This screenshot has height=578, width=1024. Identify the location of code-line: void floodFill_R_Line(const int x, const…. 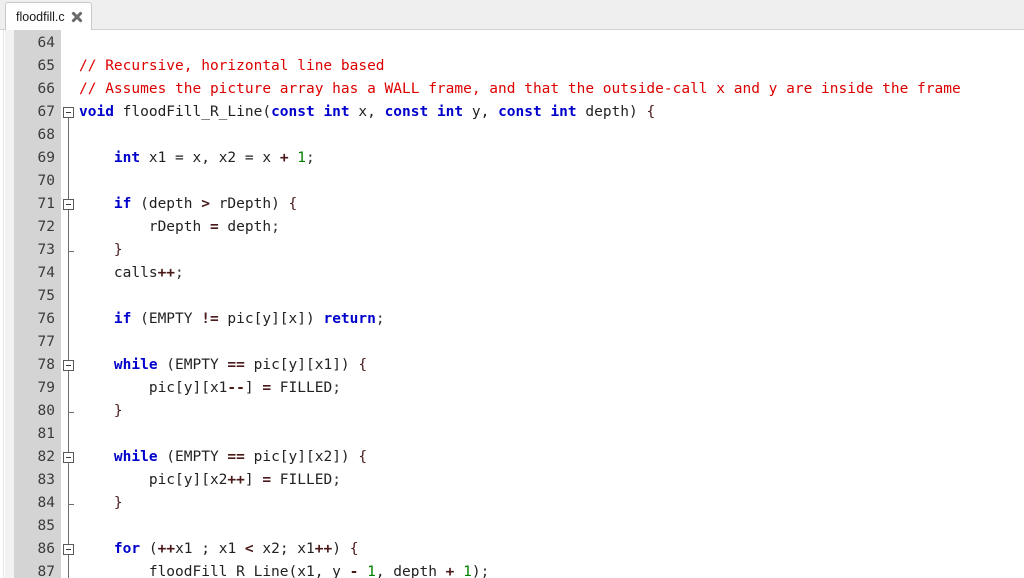
(367, 112).